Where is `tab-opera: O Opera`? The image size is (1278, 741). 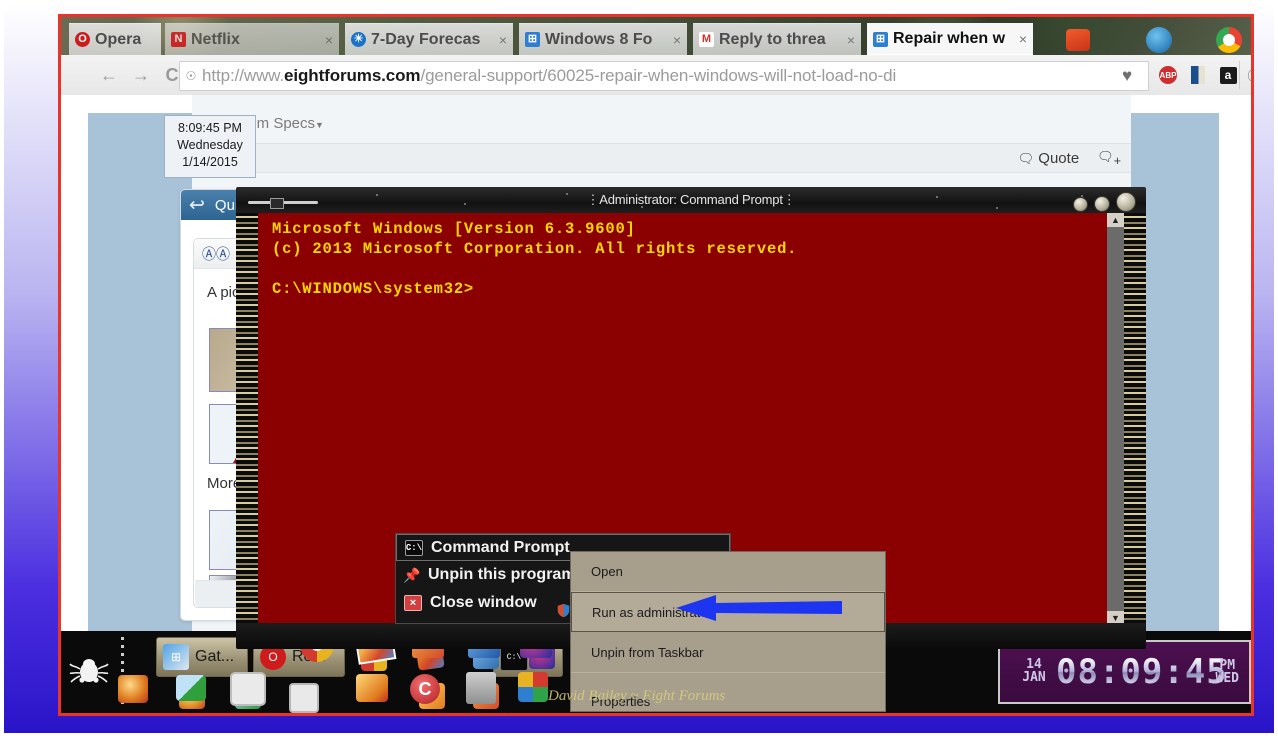 tab-opera: O Opera is located at coordinates (115, 39).